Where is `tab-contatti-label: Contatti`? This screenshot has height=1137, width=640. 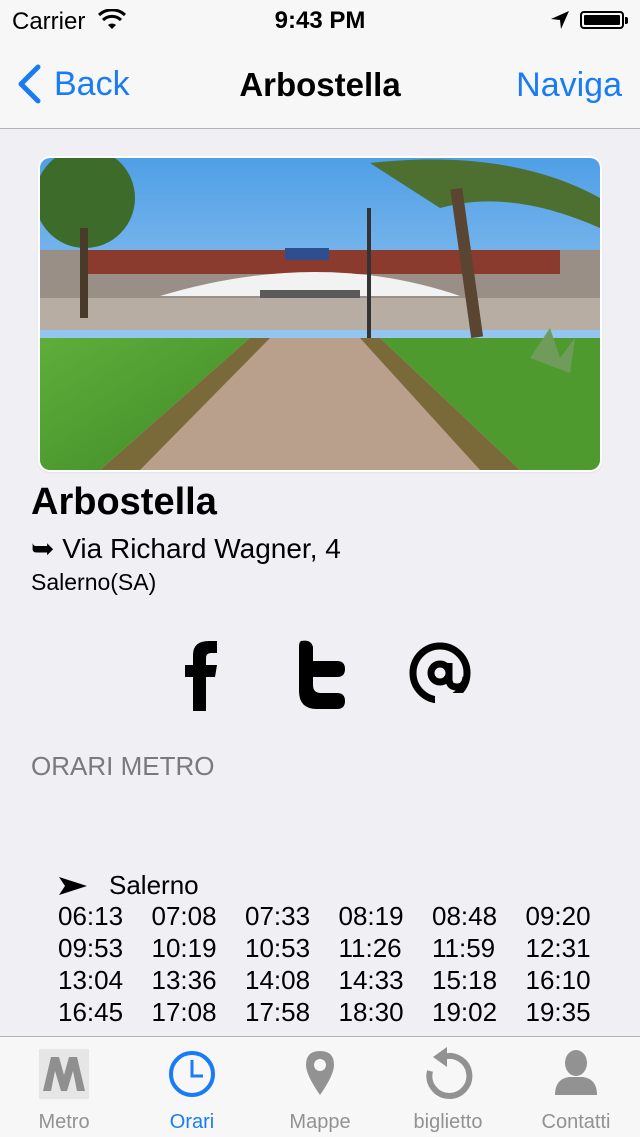 tab-contatti-label: Contatti is located at coordinates (576, 1122).